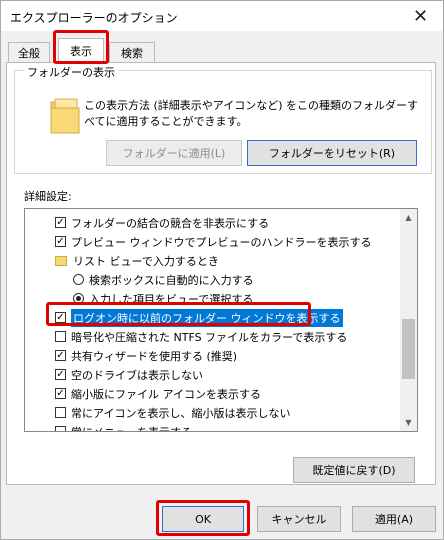  Describe the element at coordinates (408, 422) in the screenshot. I see `scroll-down-icon: ▼` at that location.